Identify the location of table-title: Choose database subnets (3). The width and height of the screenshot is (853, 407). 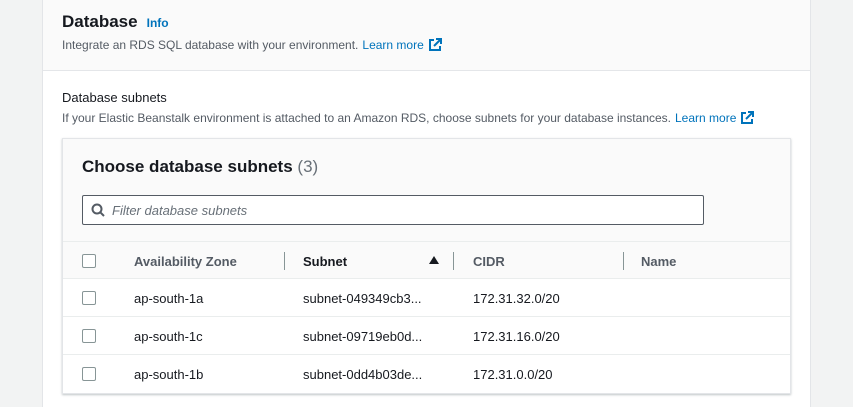
(200, 167).